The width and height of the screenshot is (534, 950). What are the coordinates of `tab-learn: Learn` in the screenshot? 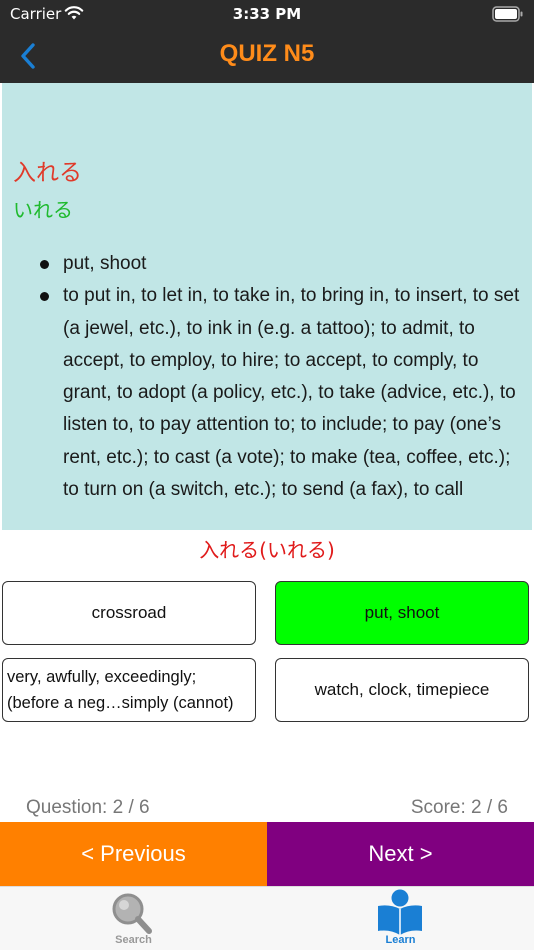 It's located at (400, 918).